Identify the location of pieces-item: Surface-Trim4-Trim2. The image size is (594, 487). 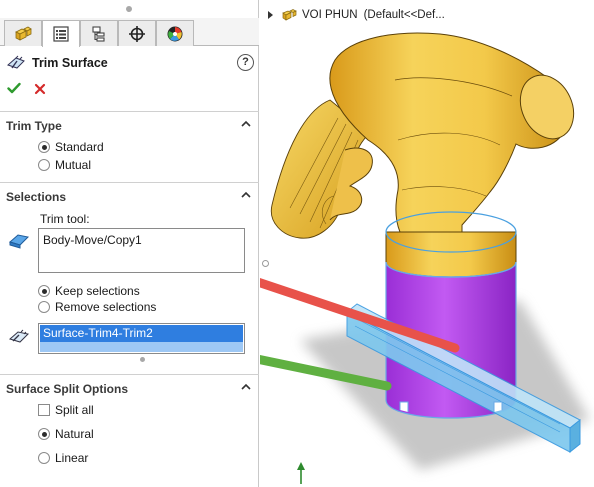
(141, 333).